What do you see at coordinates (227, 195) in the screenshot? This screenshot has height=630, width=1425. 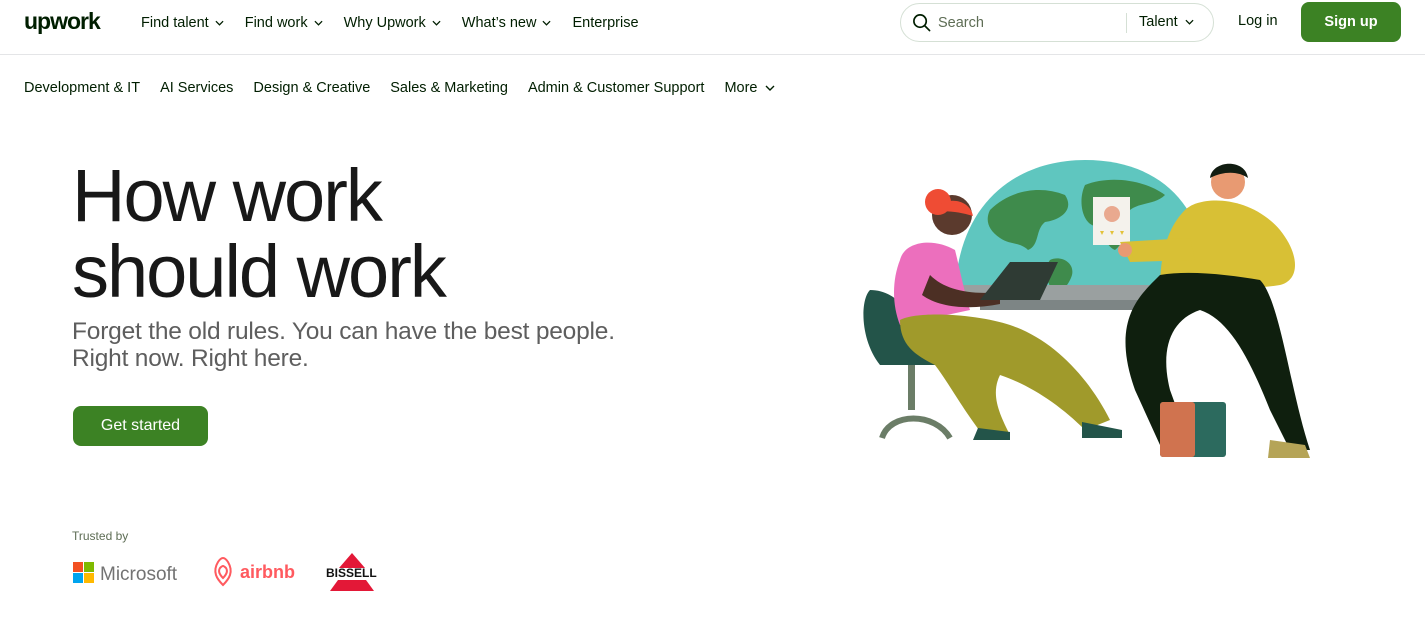 I see `hero-title-line1: How work` at bounding box center [227, 195].